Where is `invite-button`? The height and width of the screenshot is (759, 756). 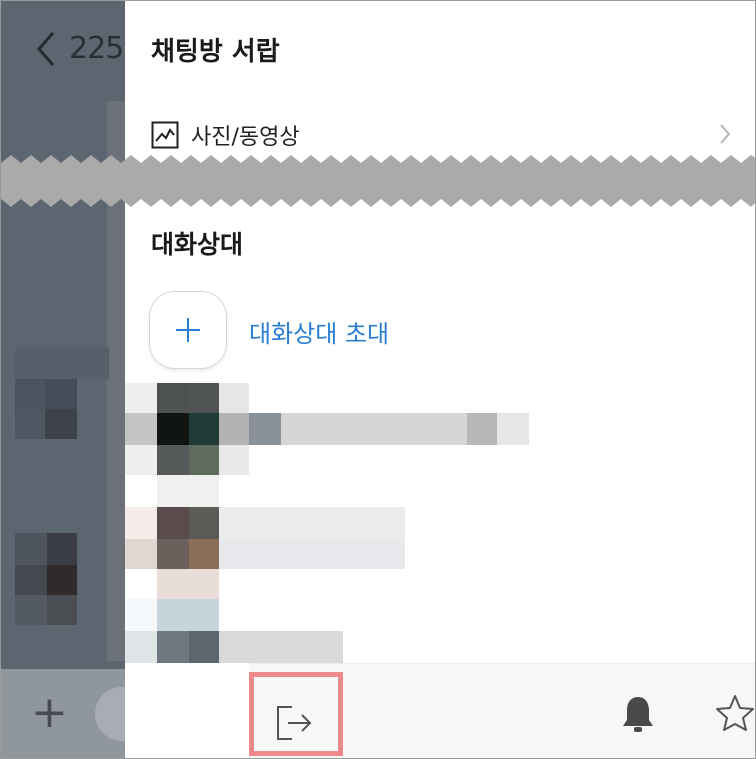 invite-button is located at coordinates (188, 330).